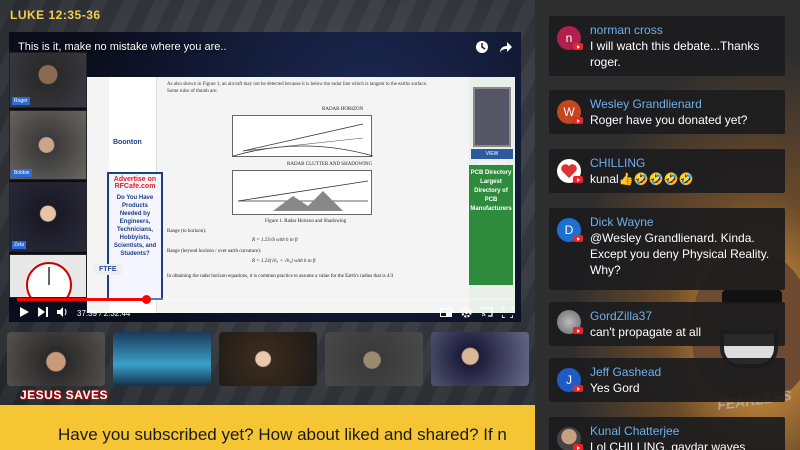  What do you see at coordinates (683, 30) in the screenshot?
I see `chat-author: norman cross` at bounding box center [683, 30].